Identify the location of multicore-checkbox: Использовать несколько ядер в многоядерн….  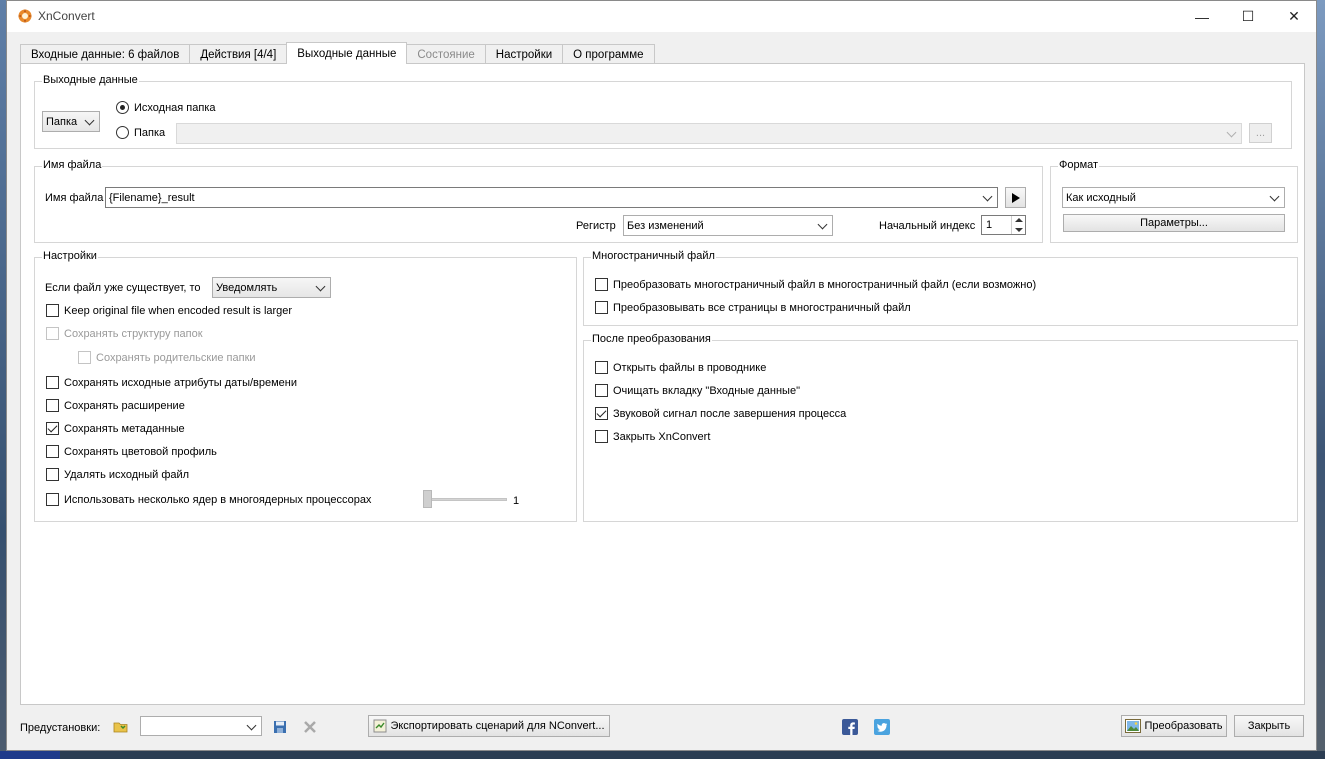
(208, 499).